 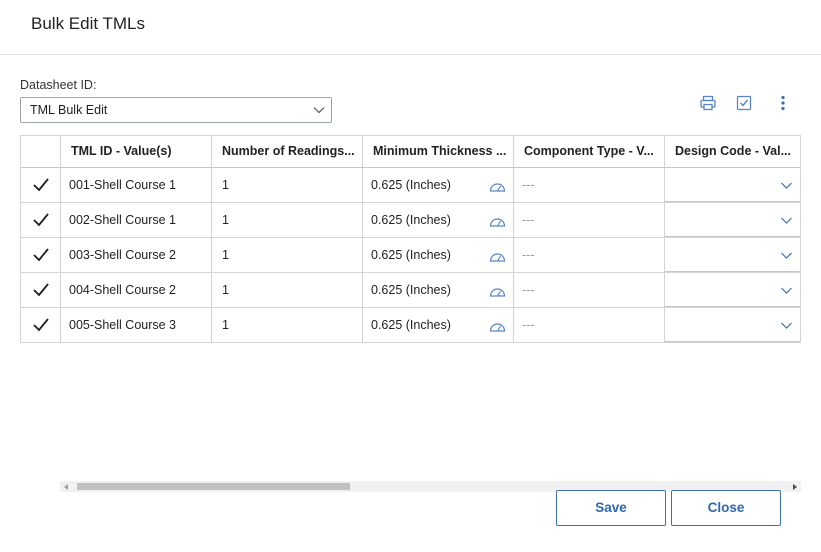 What do you see at coordinates (136, 325) in the screenshot?
I see `tml-id-cell: 005-Shell Course 3` at bounding box center [136, 325].